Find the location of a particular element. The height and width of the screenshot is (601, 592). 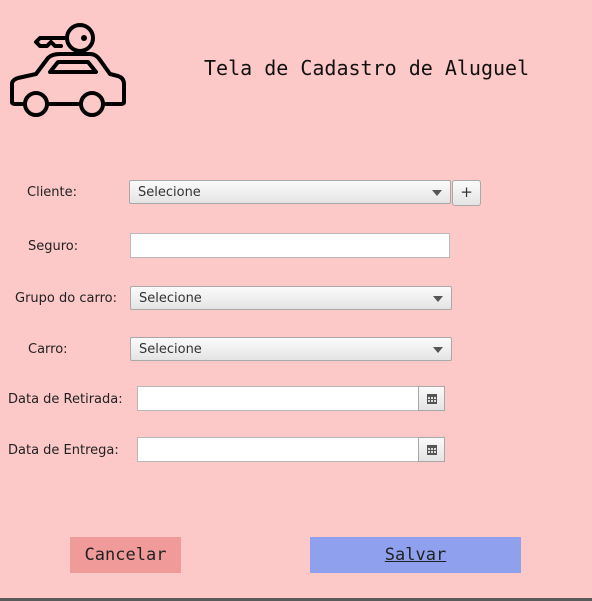

data-entrega-picker-button is located at coordinates (431, 449).